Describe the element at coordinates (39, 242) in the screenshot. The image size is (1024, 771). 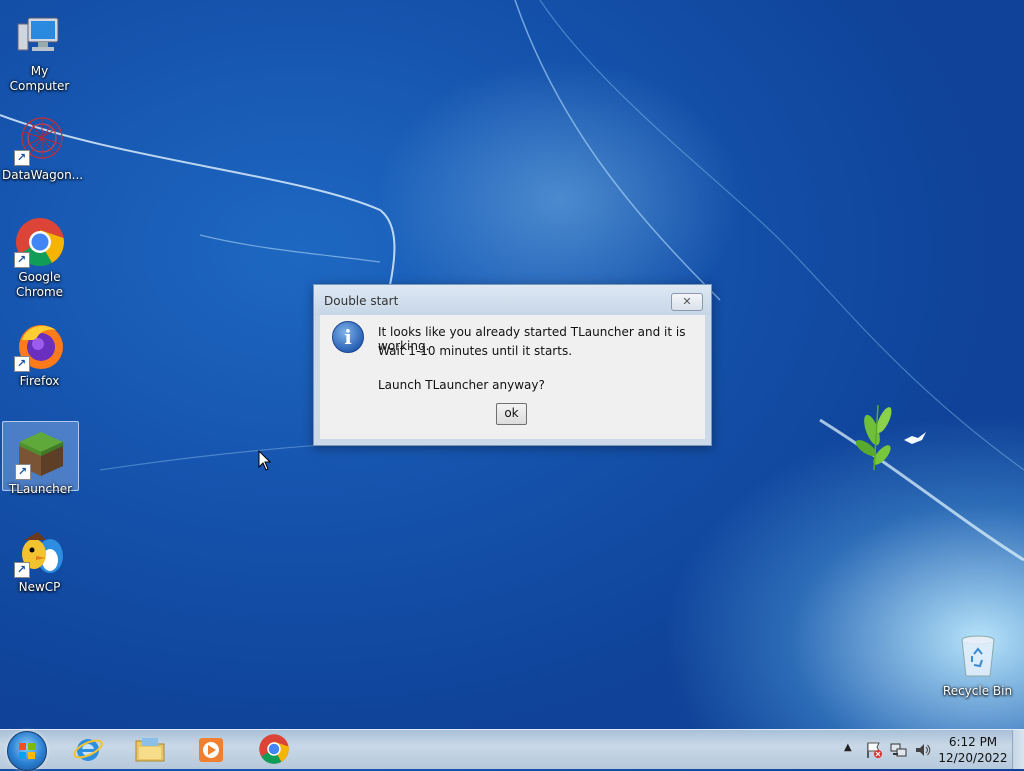
I see `chrome-icon: ↗` at that location.